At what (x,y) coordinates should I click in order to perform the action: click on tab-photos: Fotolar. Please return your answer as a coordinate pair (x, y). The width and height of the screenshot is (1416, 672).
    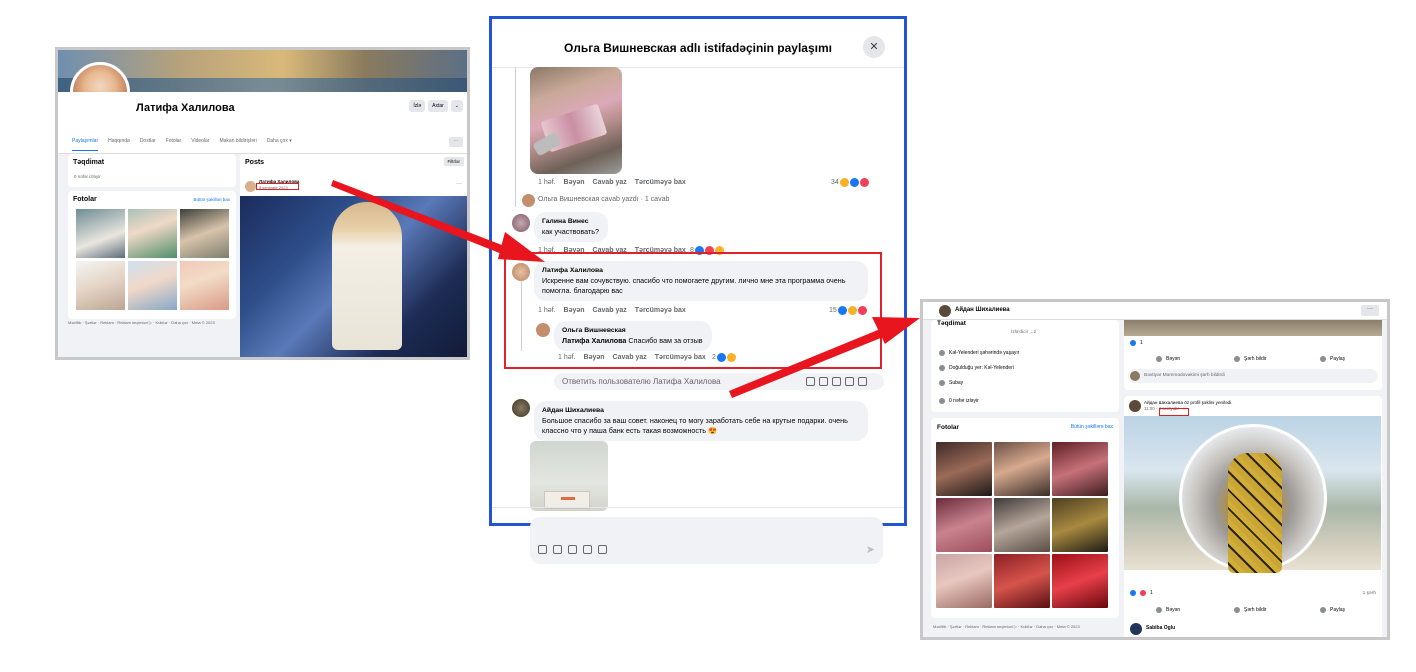
    Looking at the image, I should click on (174, 145).